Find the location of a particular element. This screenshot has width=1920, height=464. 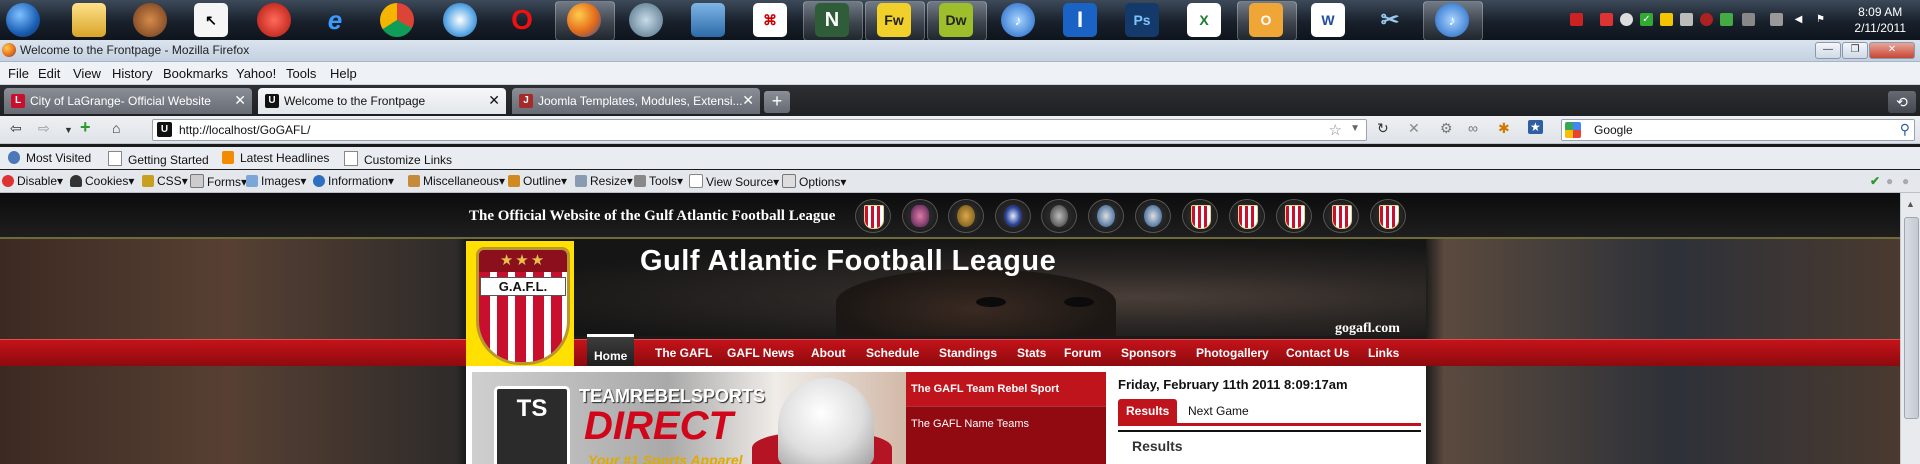

opera-icon: O is located at coordinates (522, 20).